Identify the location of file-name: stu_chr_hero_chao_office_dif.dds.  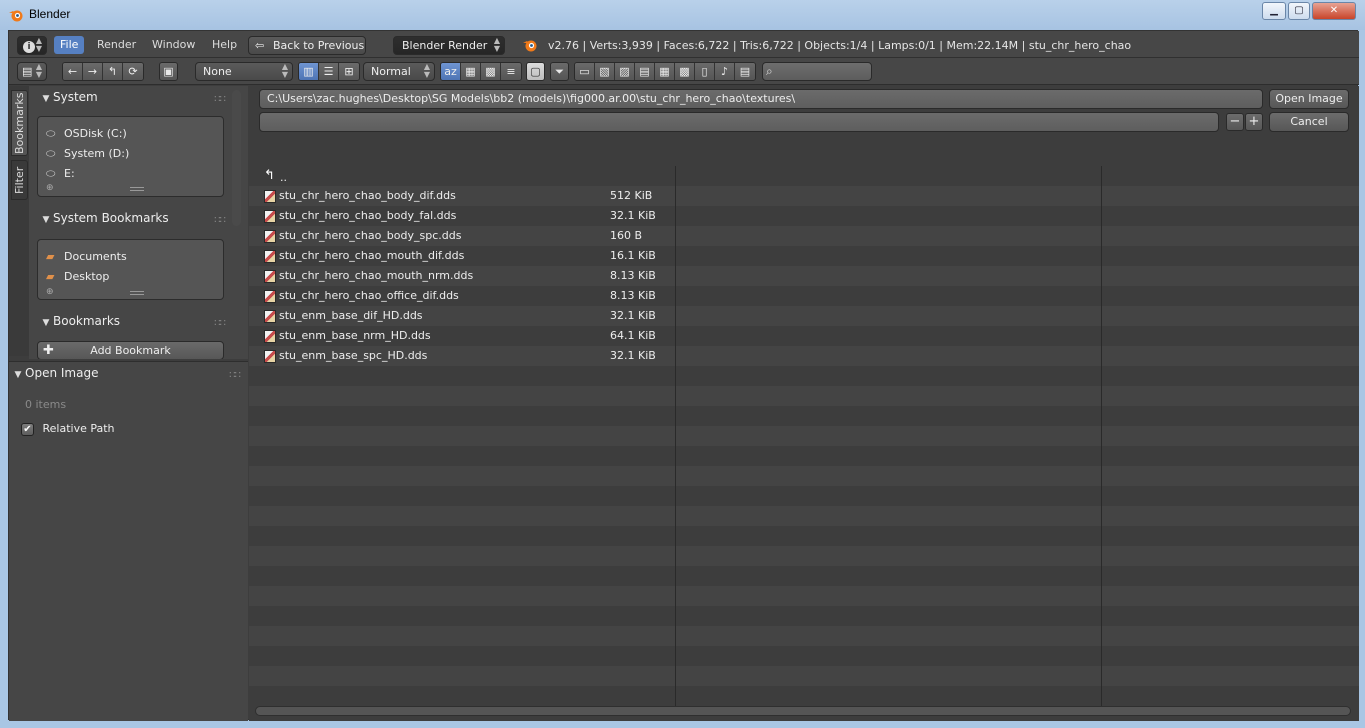
(369, 295).